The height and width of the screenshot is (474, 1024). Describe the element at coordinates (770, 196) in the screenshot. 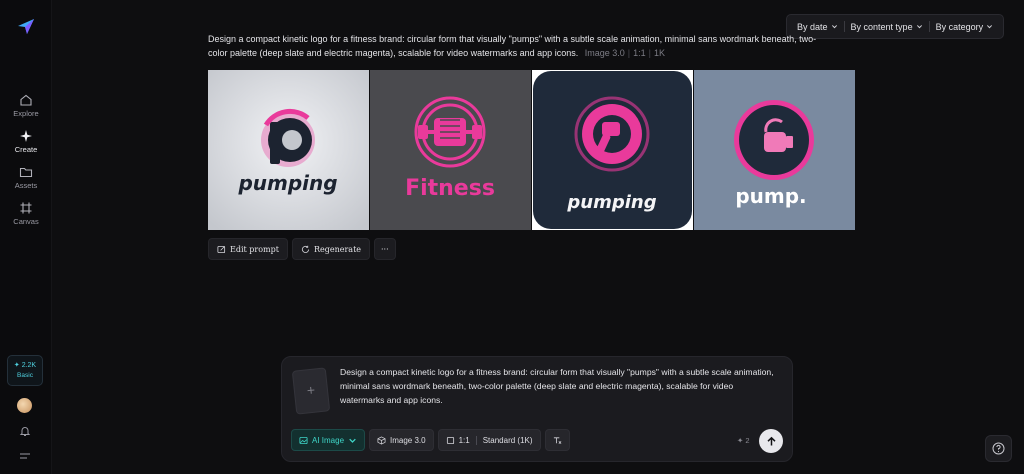

I see `image-wordmark: pump.` at that location.